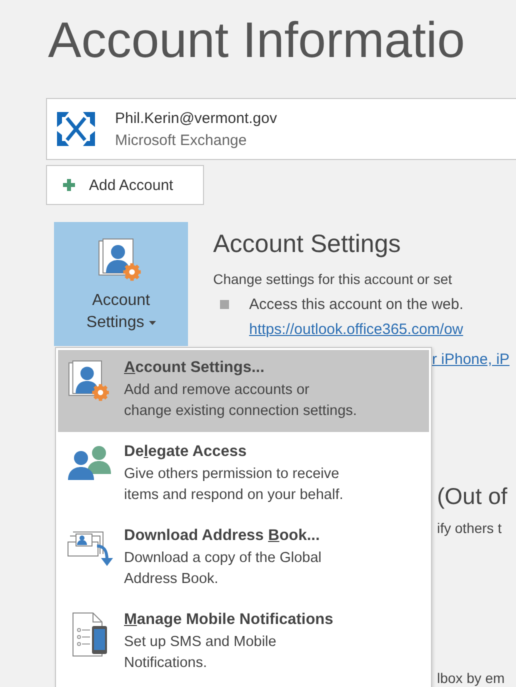  What do you see at coordinates (471, 678) in the screenshot?
I see `section-description: lbox by em` at bounding box center [471, 678].